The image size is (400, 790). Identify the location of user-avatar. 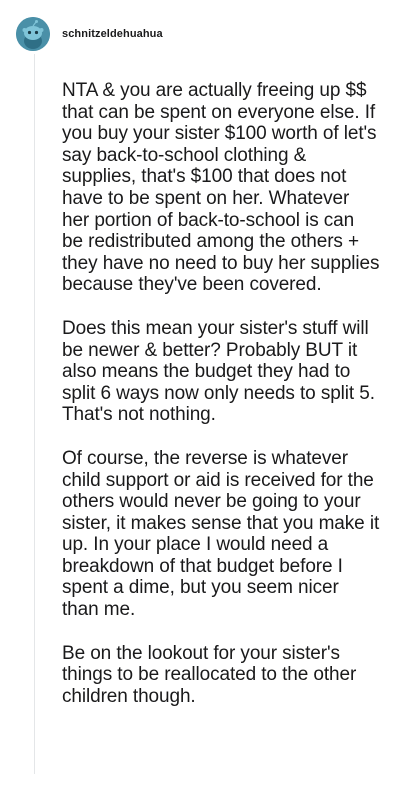
(33, 34).